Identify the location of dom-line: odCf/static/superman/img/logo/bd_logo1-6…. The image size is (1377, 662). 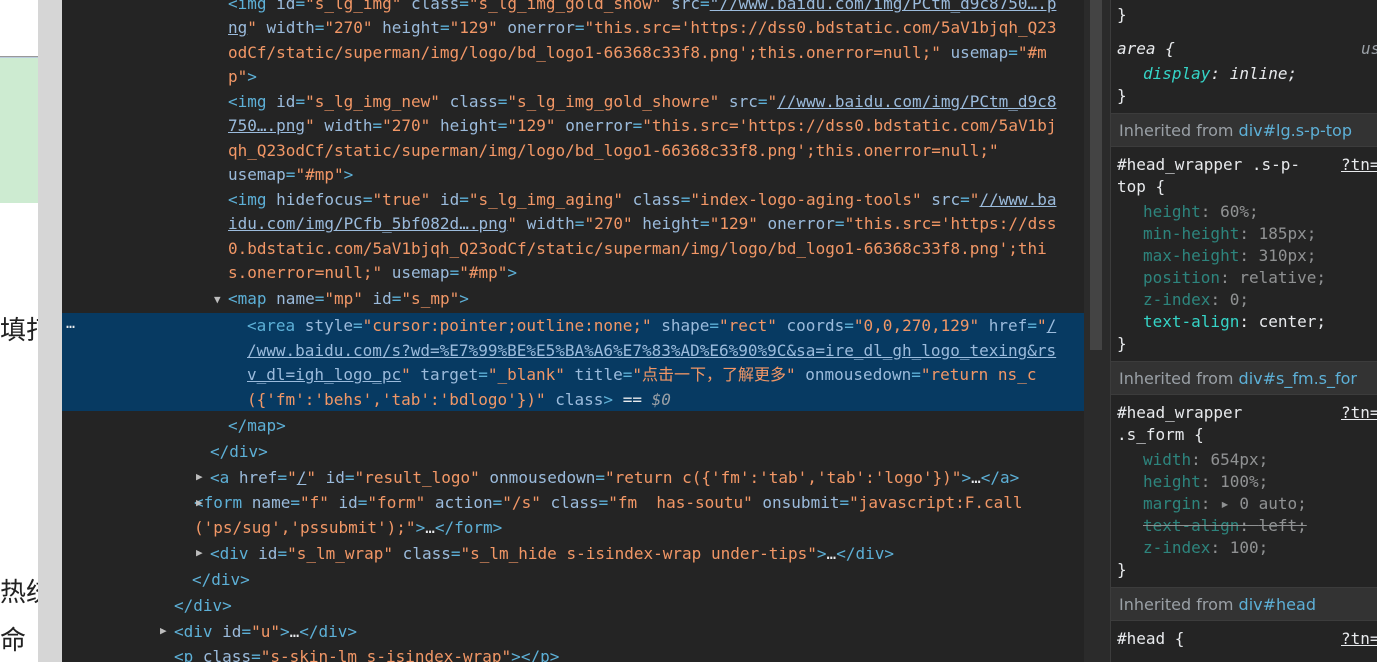
(637, 53).